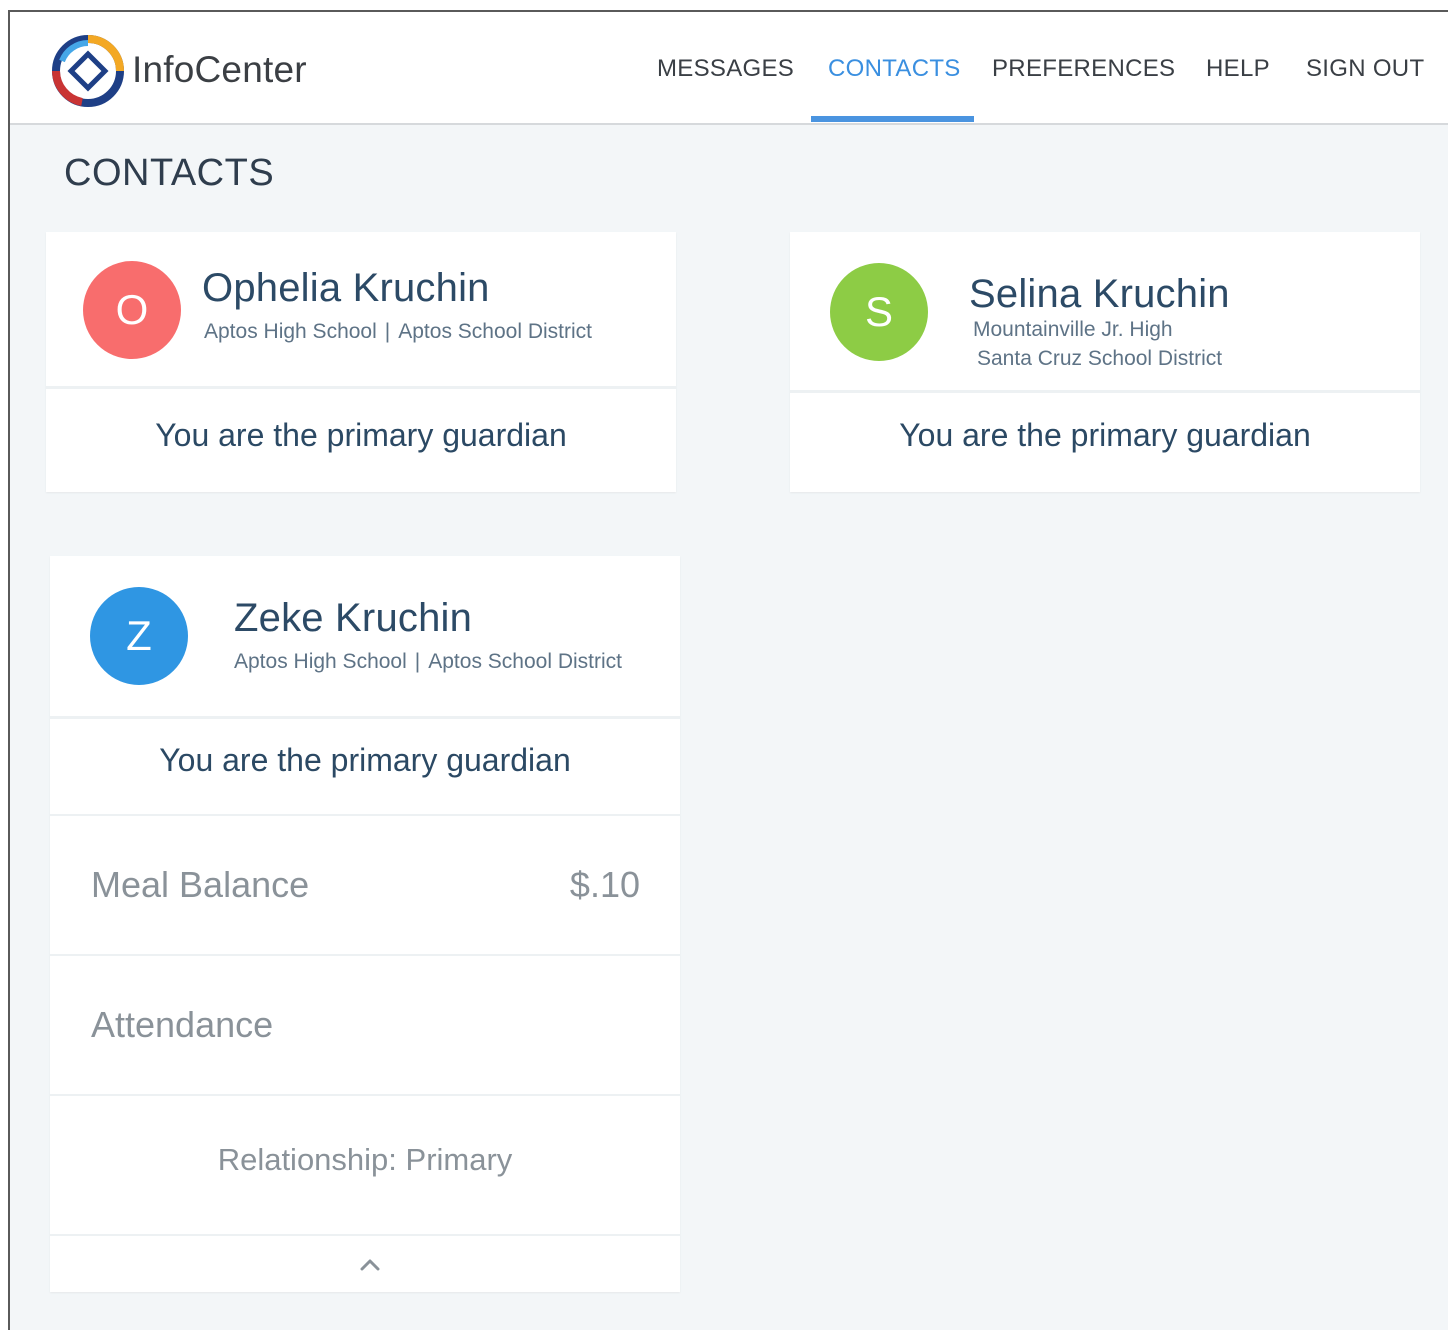 The height and width of the screenshot is (1330, 1448). What do you see at coordinates (182, 1024) in the screenshot?
I see `attendance-label: Attendance` at bounding box center [182, 1024].